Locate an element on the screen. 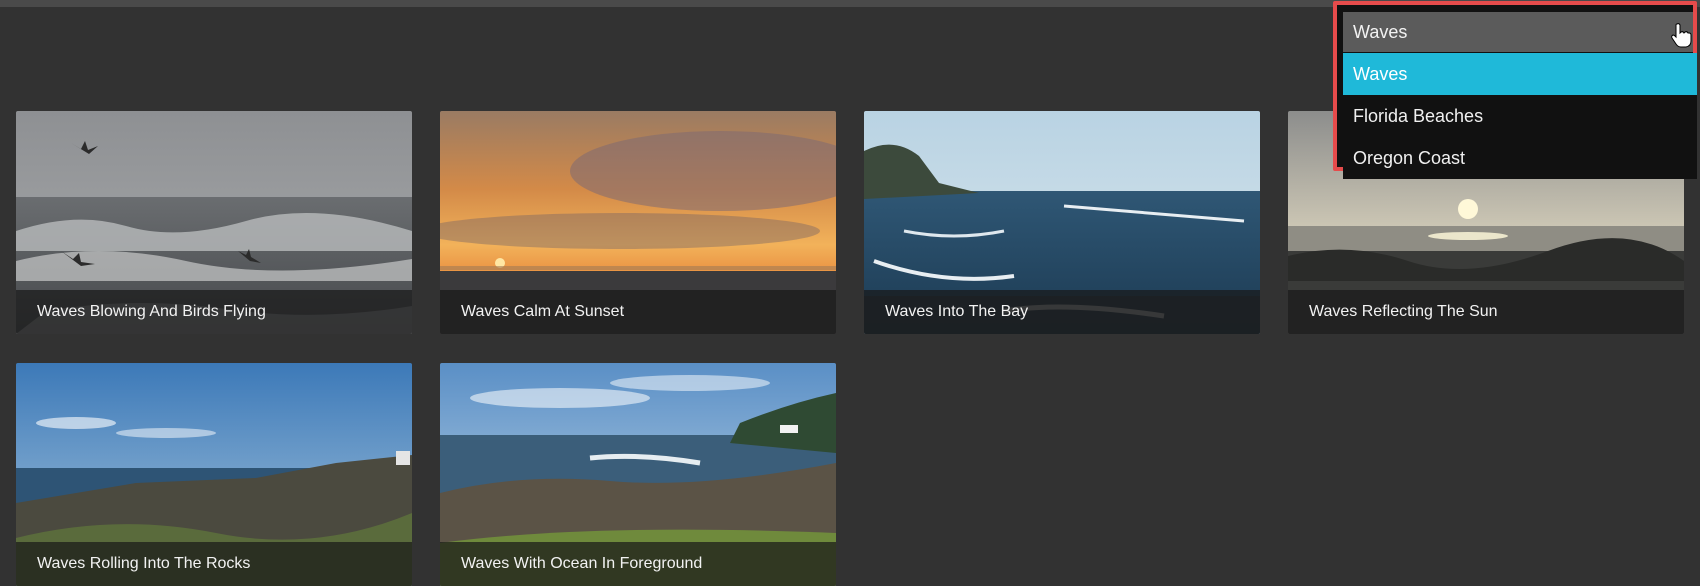 The image size is (1700, 586). video-card: Waves Rolling Into The Rocks is located at coordinates (214, 474).